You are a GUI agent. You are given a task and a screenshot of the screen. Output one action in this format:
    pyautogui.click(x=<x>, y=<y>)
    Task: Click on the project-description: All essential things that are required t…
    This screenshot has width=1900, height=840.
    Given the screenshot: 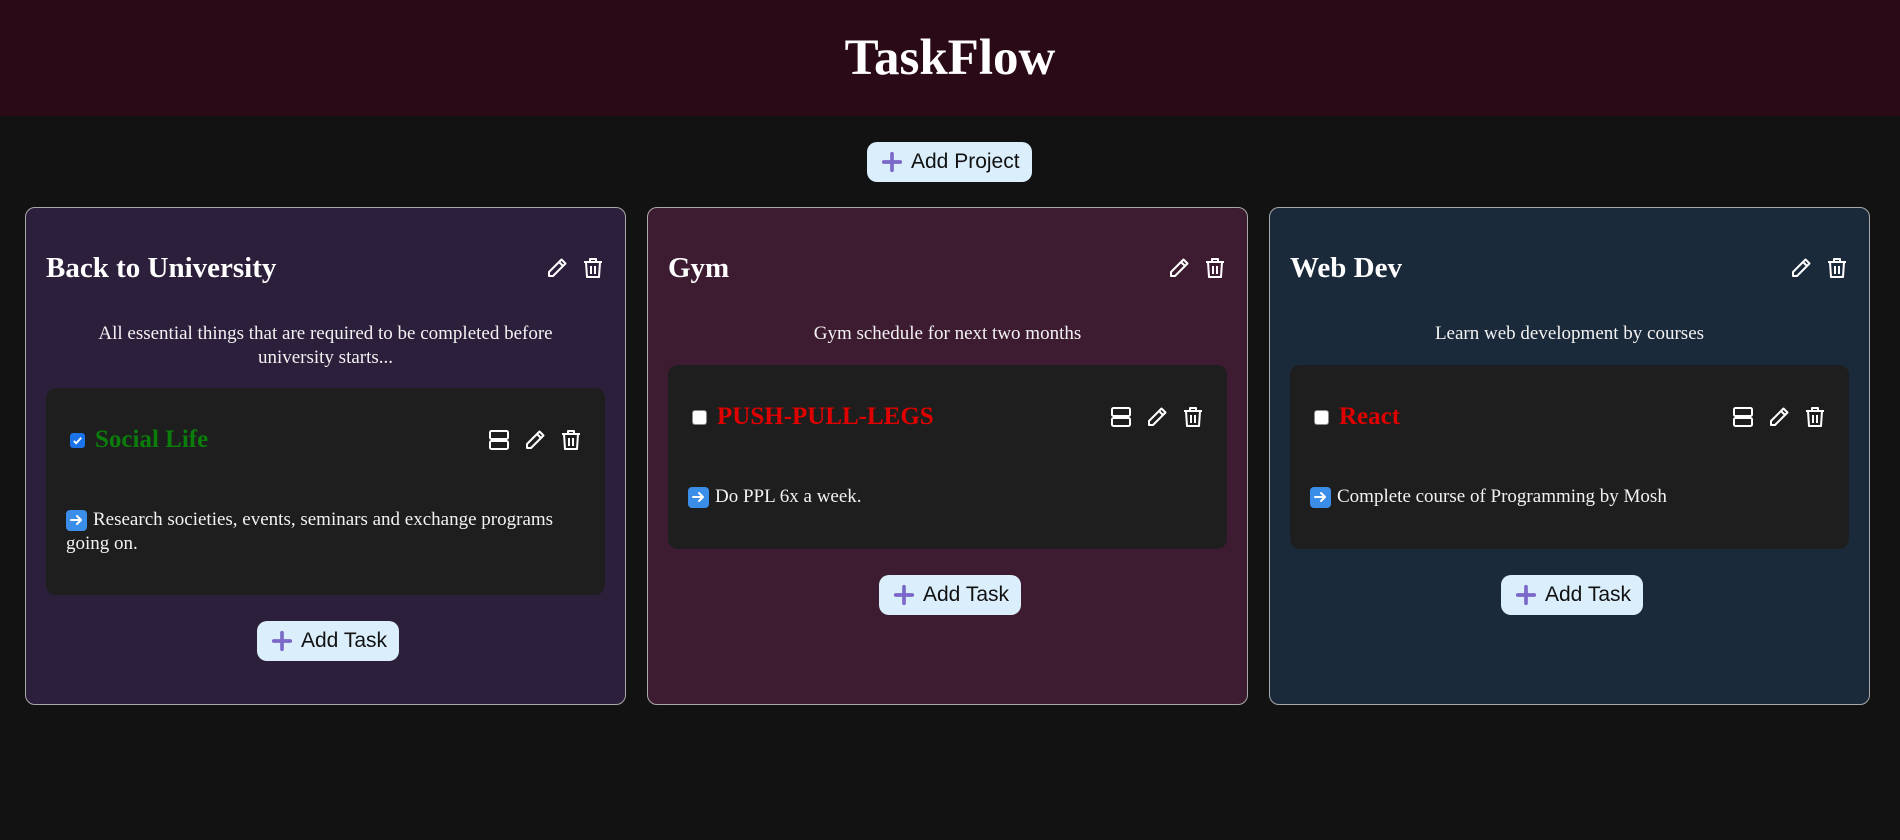 What is the action you would take?
    pyautogui.click(x=325, y=345)
    